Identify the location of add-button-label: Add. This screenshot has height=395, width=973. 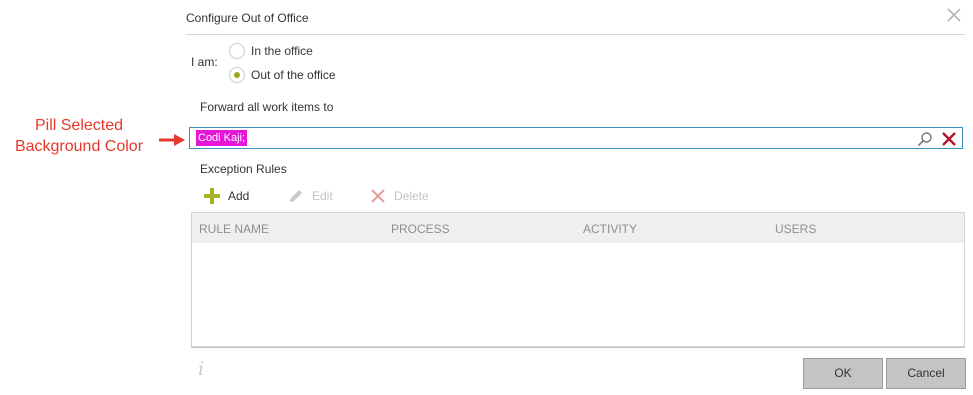
(239, 196).